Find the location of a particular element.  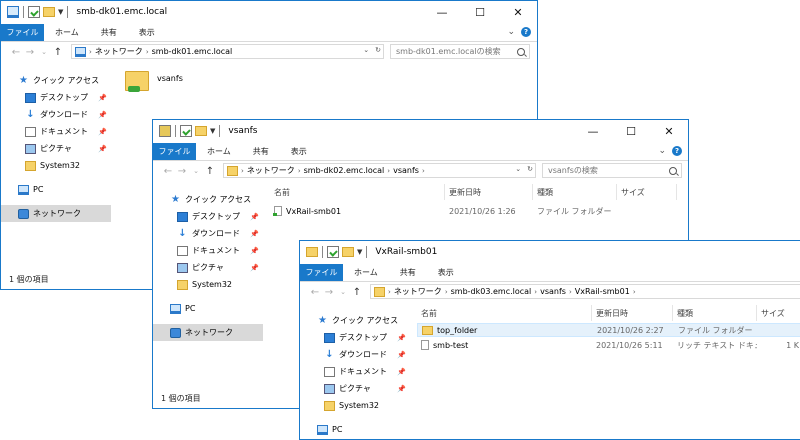

title-bar: ▼ VxRail-smb01 is located at coordinates (550, 252).